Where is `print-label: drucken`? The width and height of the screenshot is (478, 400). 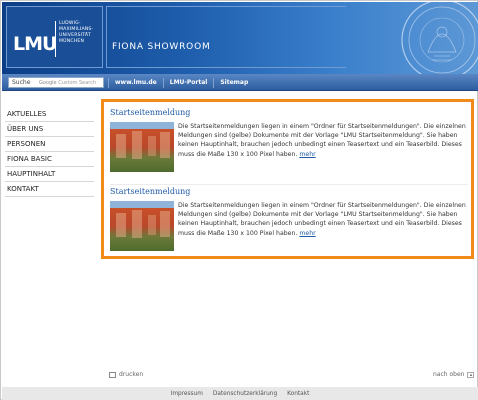 print-label: drucken is located at coordinates (131, 374).